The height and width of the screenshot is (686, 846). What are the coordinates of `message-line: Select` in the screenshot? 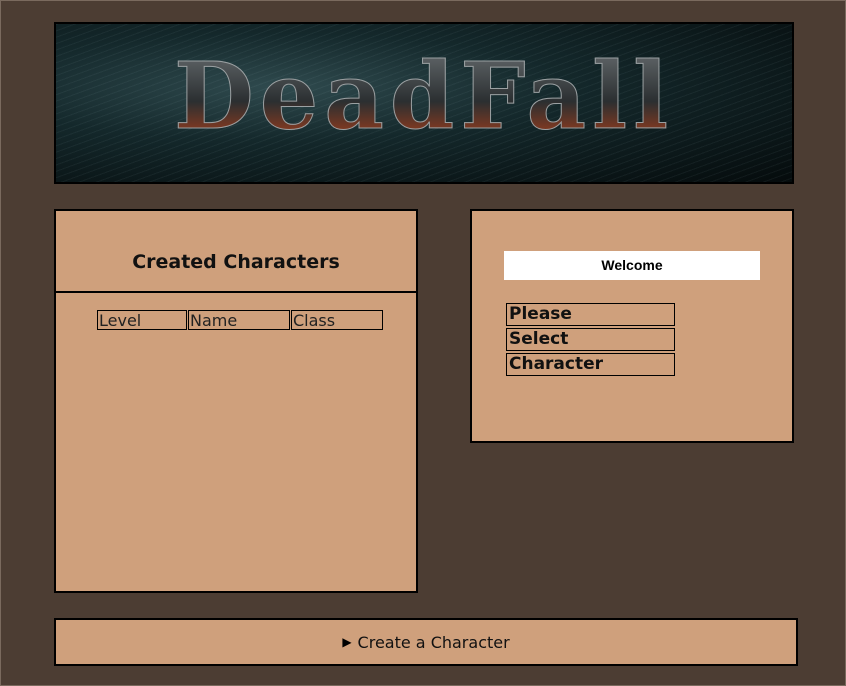 It's located at (590, 339).